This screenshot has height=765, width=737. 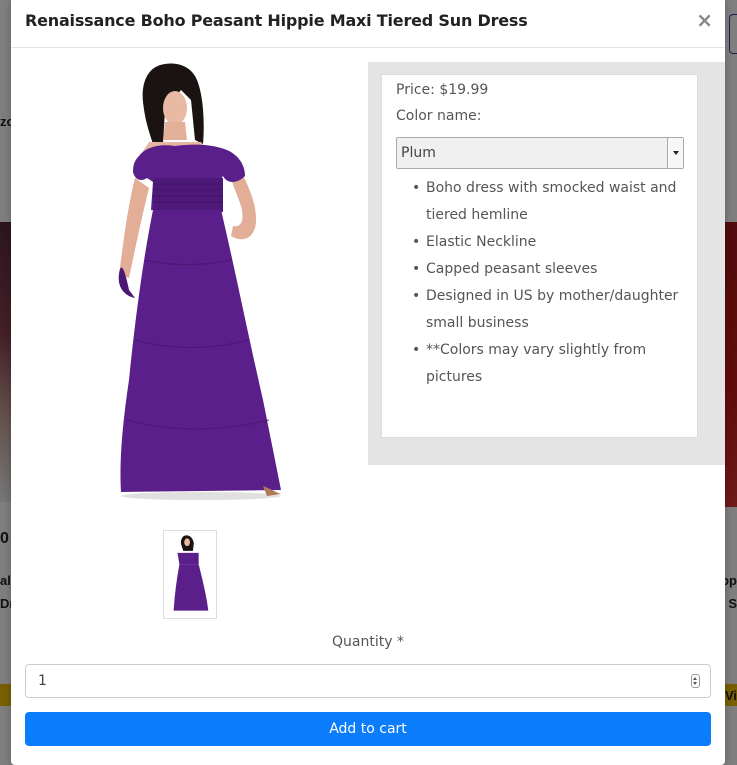 I want to click on feature-item: **Colors may vary slightly from pictures, so click(x=553, y=364).